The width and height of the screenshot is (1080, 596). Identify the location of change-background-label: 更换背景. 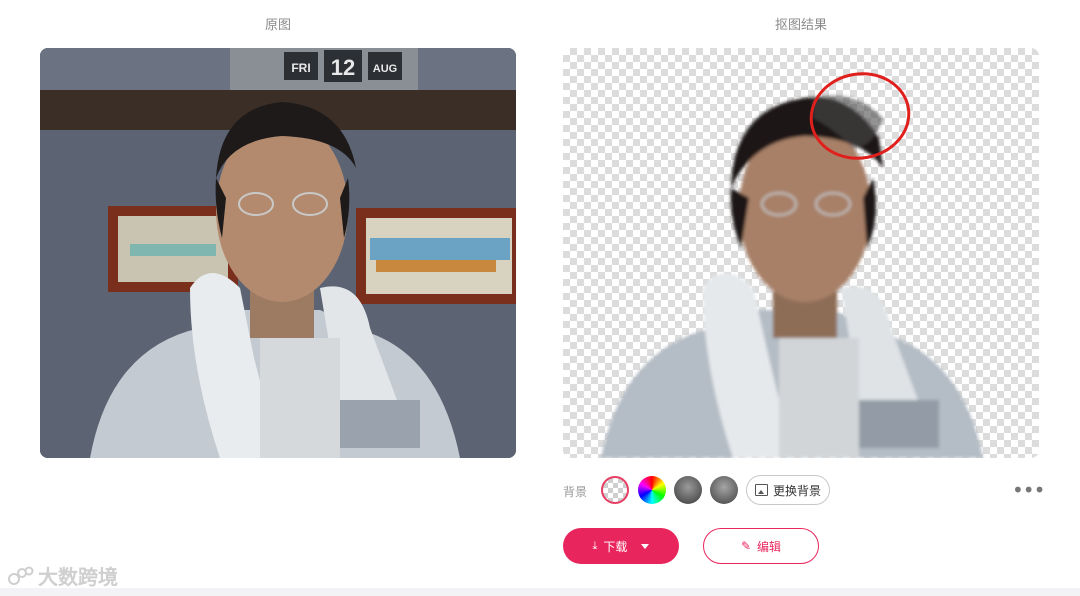
(796, 490).